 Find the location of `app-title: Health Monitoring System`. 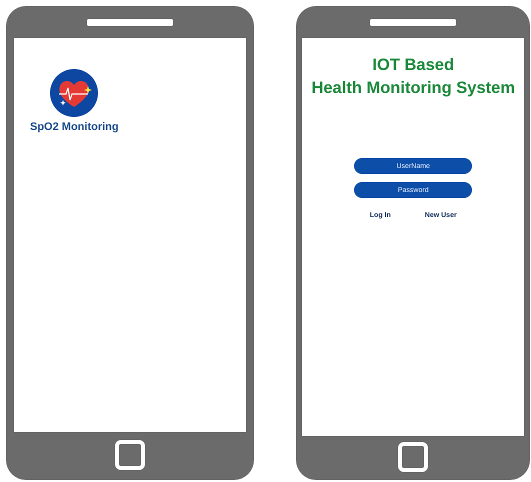

app-title: Health Monitoring System is located at coordinates (413, 88).